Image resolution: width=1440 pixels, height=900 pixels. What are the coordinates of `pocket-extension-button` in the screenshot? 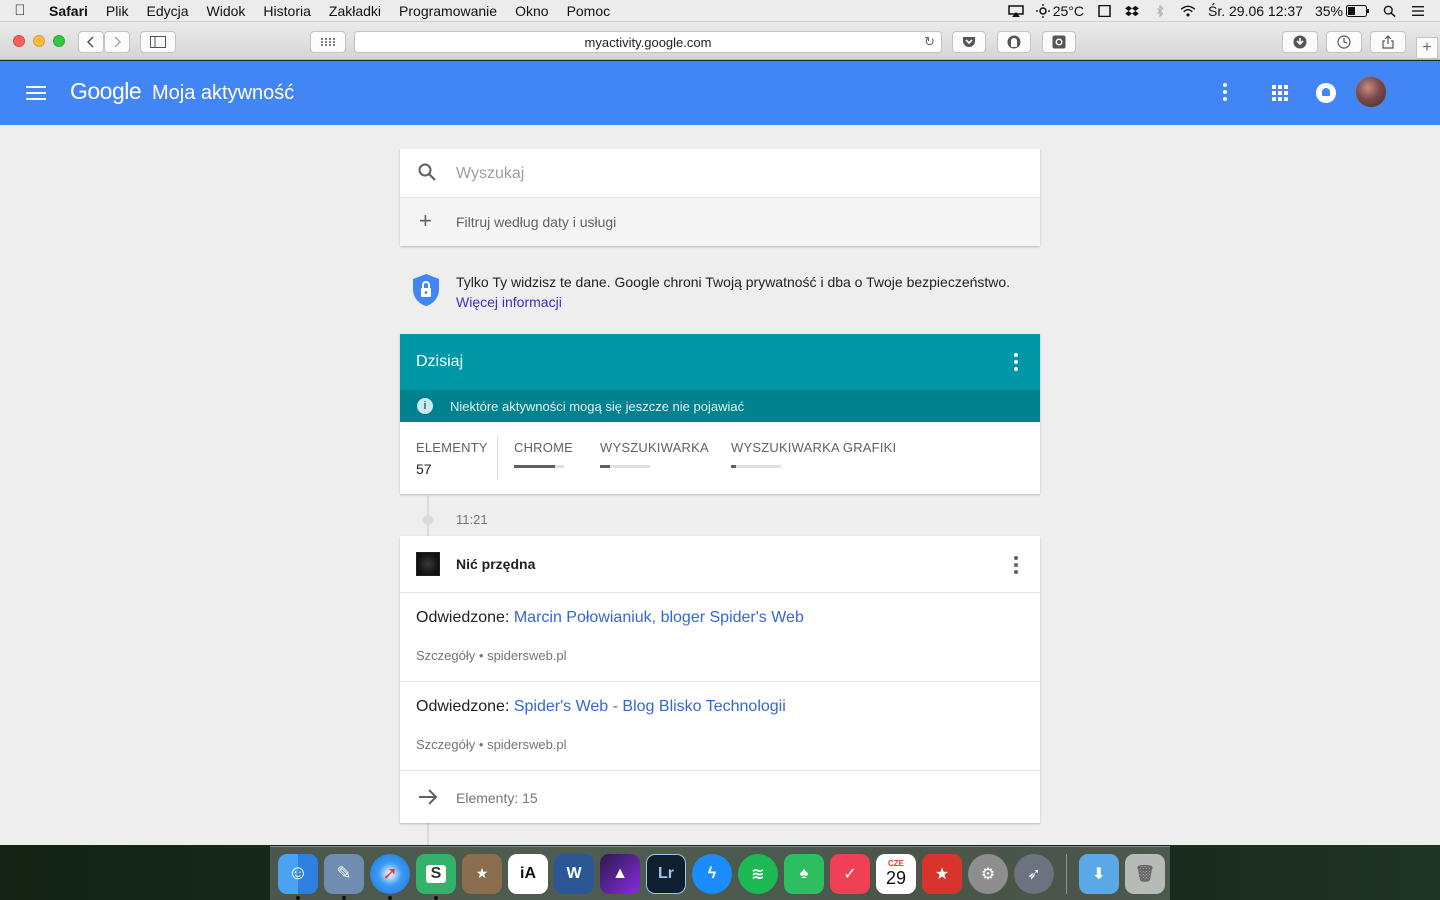 It's located at (969, 42).